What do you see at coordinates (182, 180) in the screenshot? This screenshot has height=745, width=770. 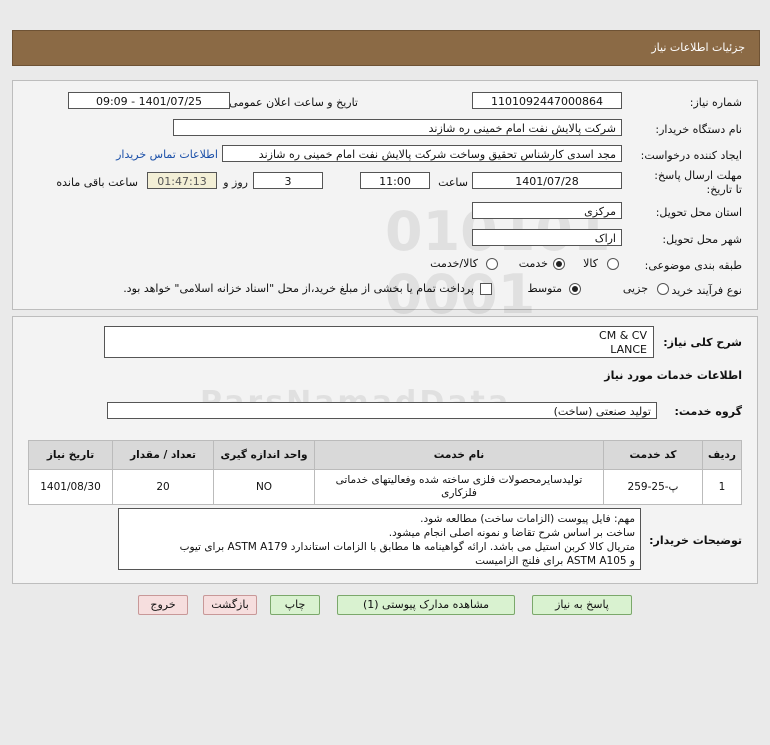 I see `remaining-time-field: 01:47:13` at bounding box center [182, 180].